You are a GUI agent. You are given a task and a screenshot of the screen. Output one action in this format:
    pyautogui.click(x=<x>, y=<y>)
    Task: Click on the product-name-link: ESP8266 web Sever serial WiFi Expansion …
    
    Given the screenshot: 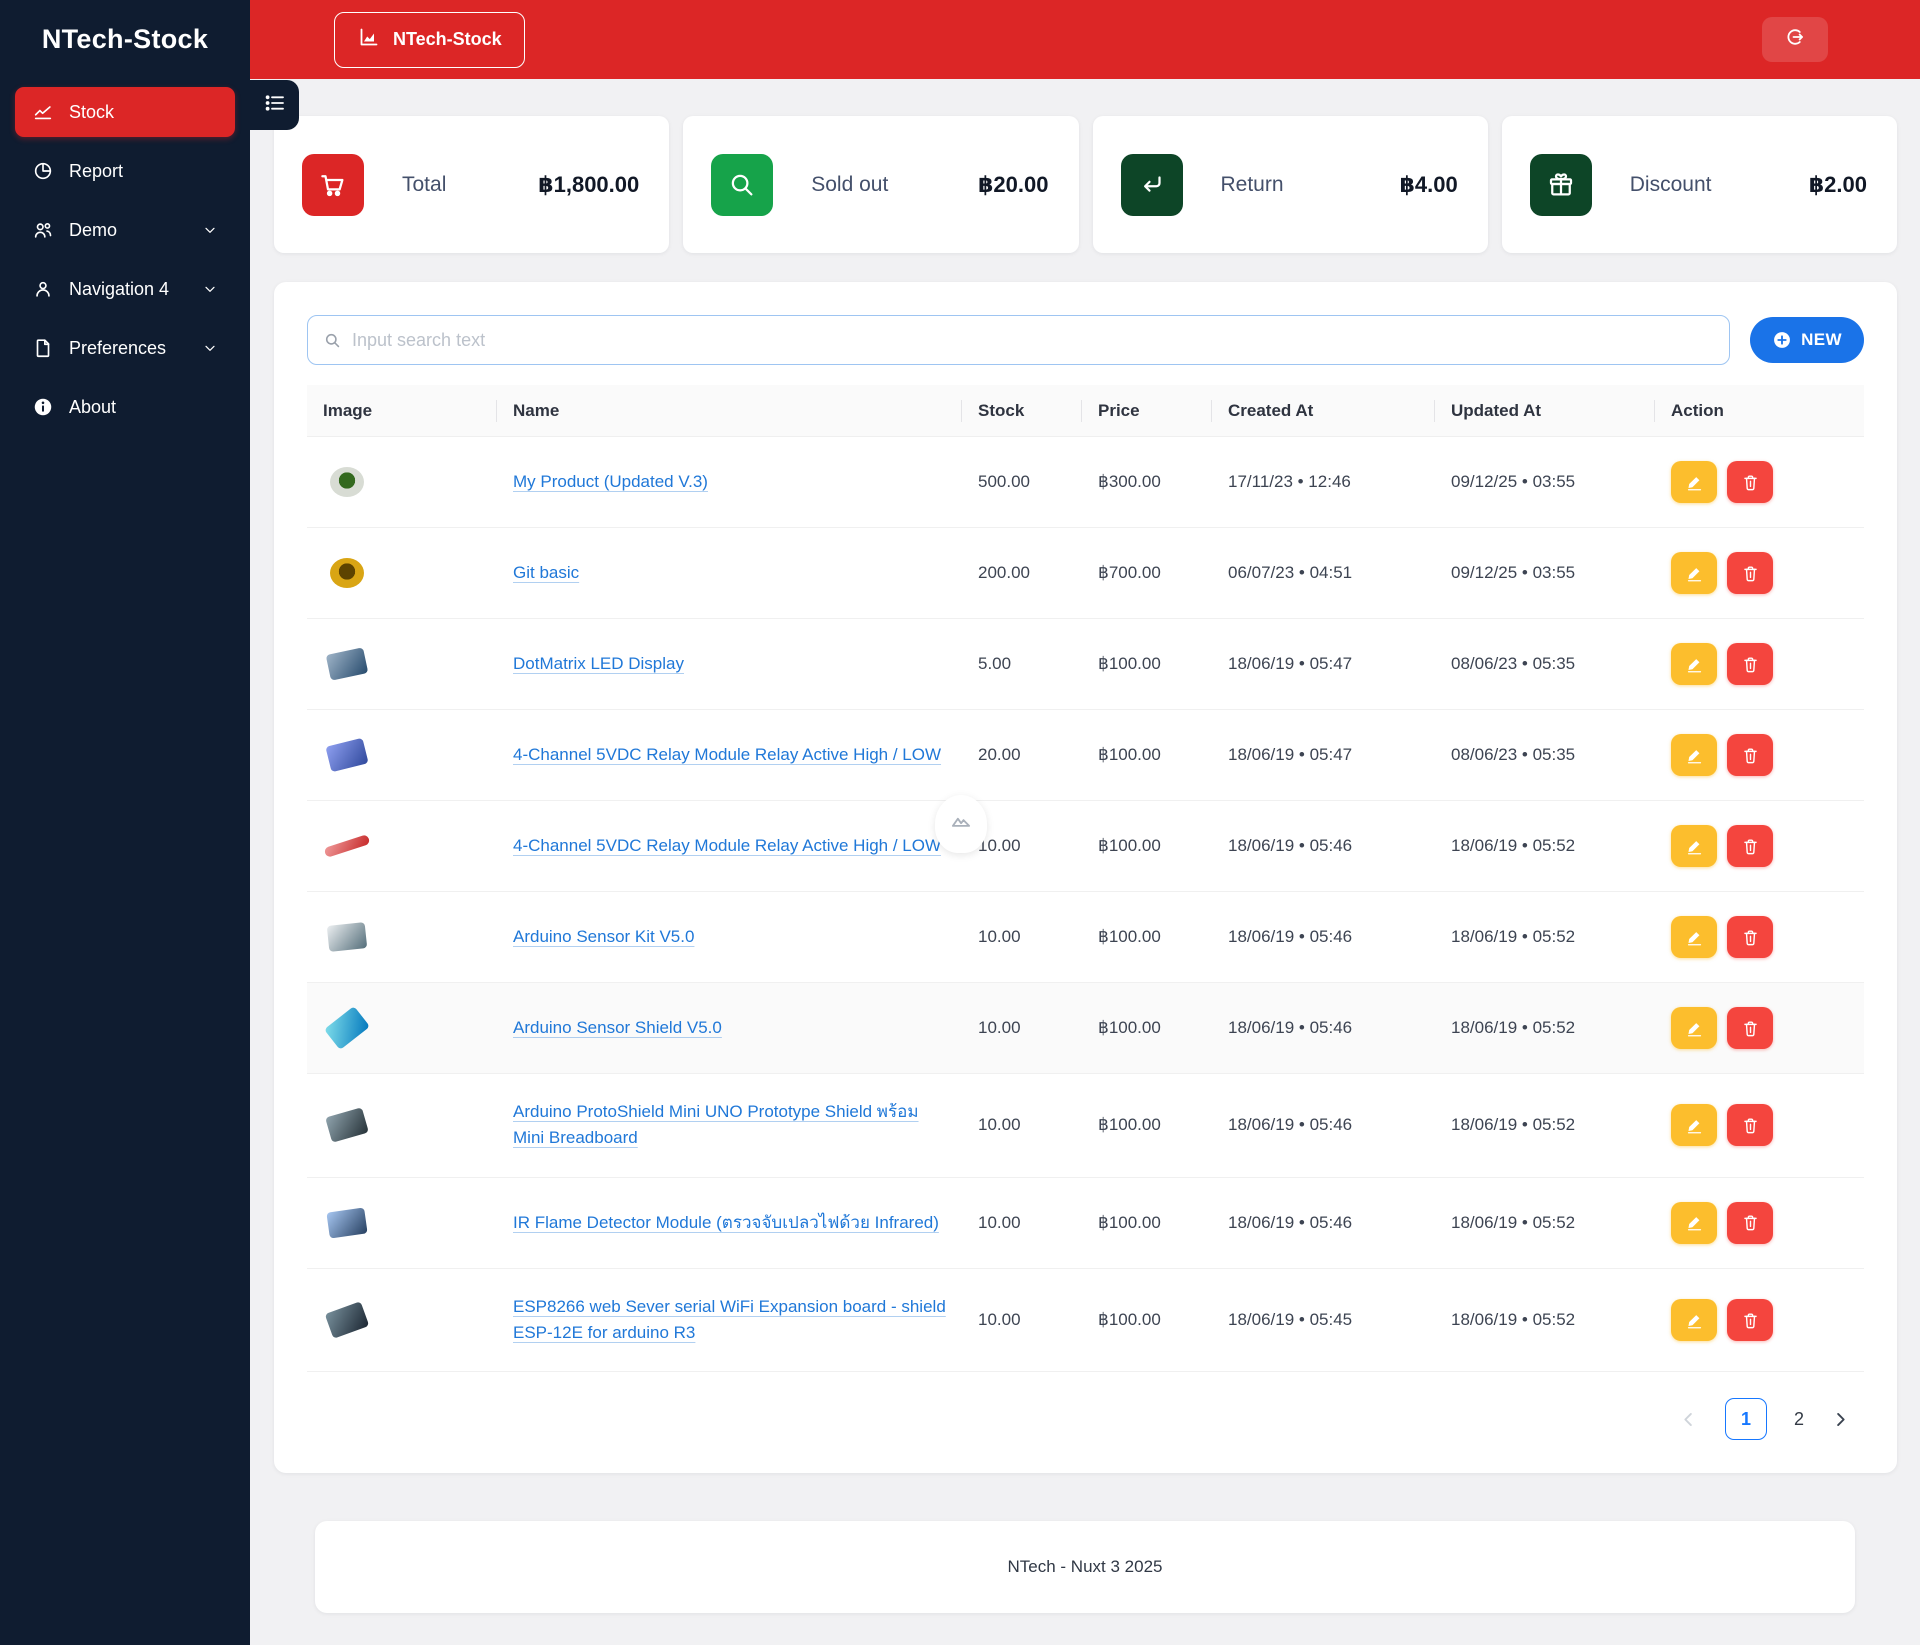 What is the action you would take?
    pyautogui.click(x=729, y=1319)
    